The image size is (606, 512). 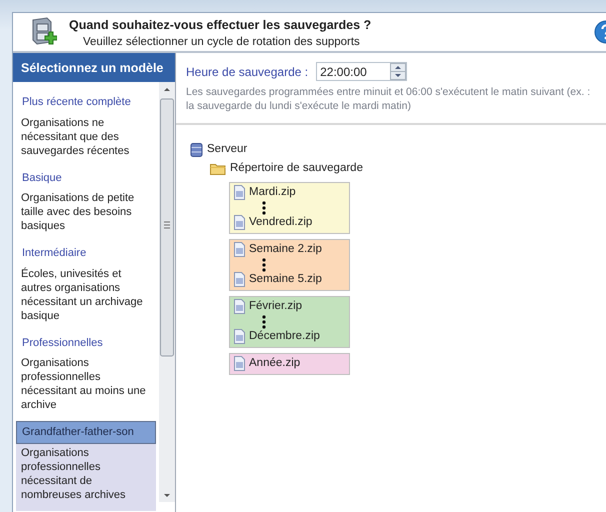 I want to click on tree-node-label: Serveur, so click(x=227, y=149).